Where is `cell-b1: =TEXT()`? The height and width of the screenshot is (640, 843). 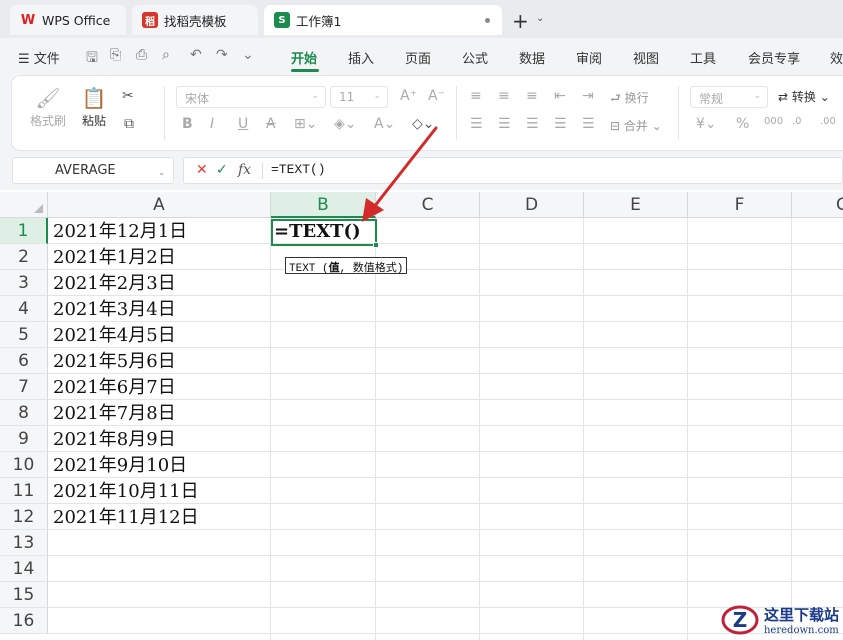
cell-b1: =TEXT() is located at coordinates (317, 231).